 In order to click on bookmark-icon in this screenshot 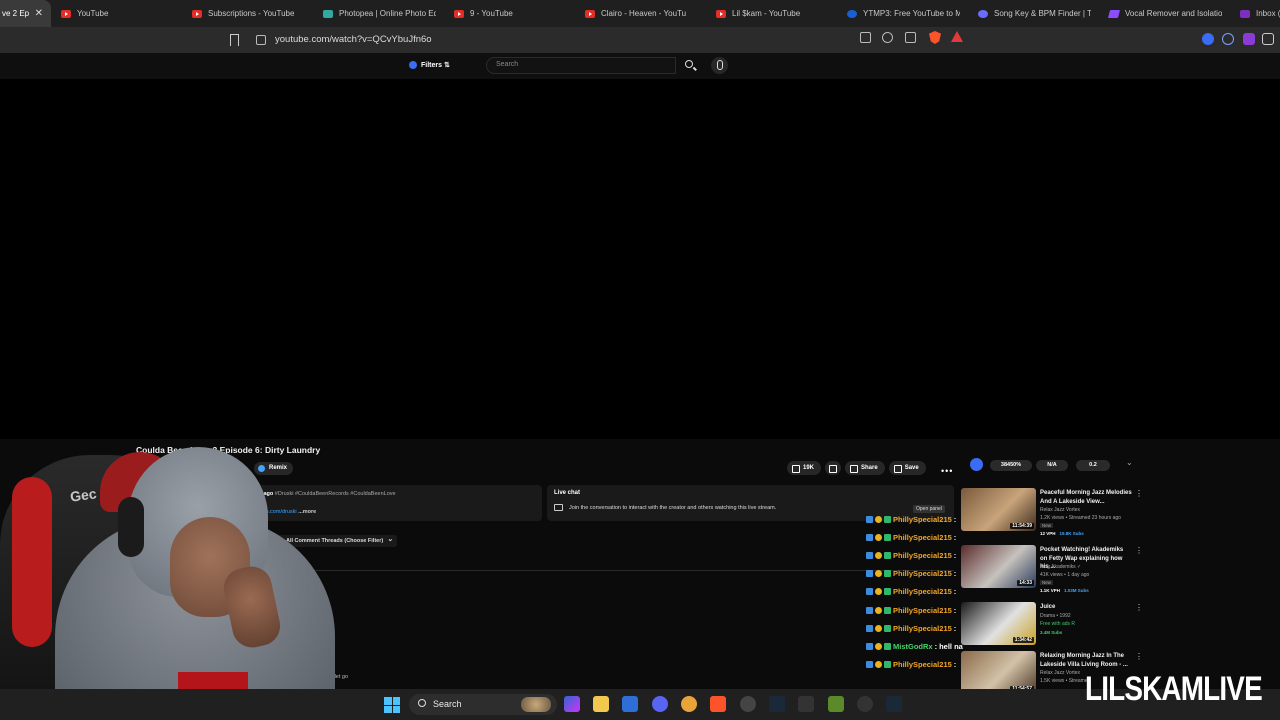, I will do `click(234, 40)`.